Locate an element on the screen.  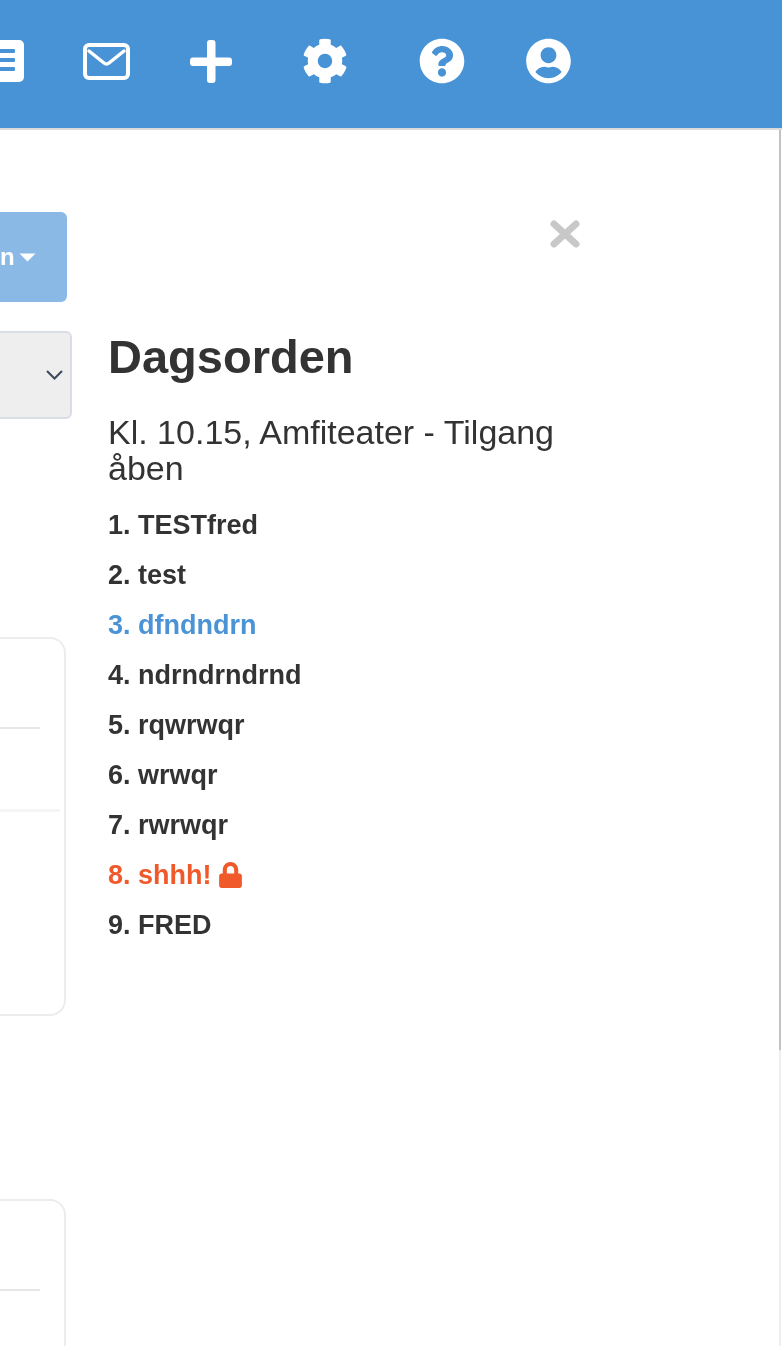
select-field is located at coordinates (36, 375).